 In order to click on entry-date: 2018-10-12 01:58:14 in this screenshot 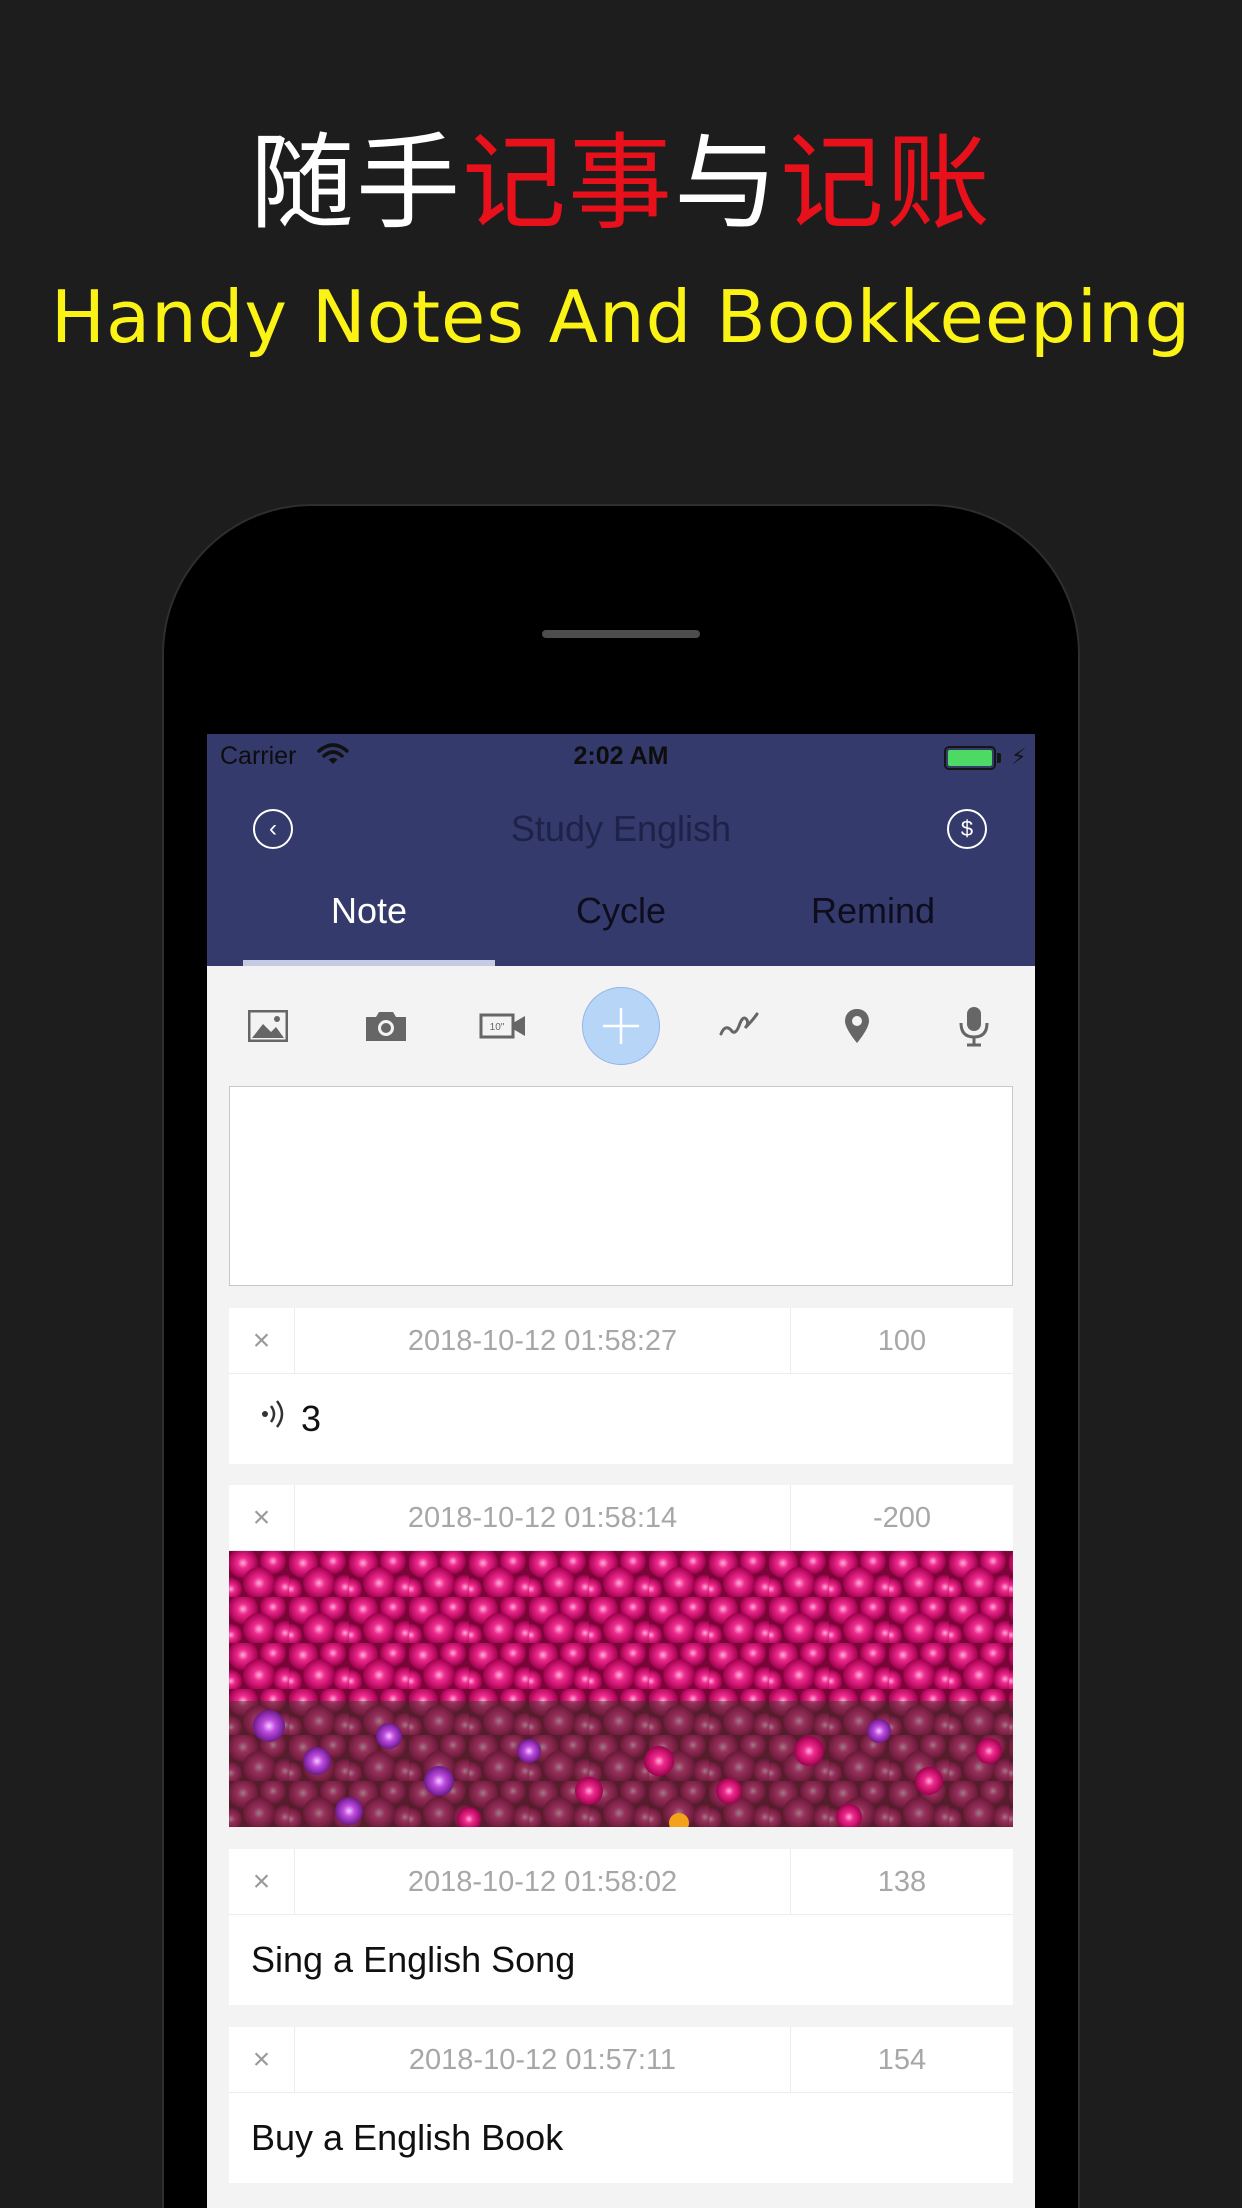, I will do `click(543, 1518)`.